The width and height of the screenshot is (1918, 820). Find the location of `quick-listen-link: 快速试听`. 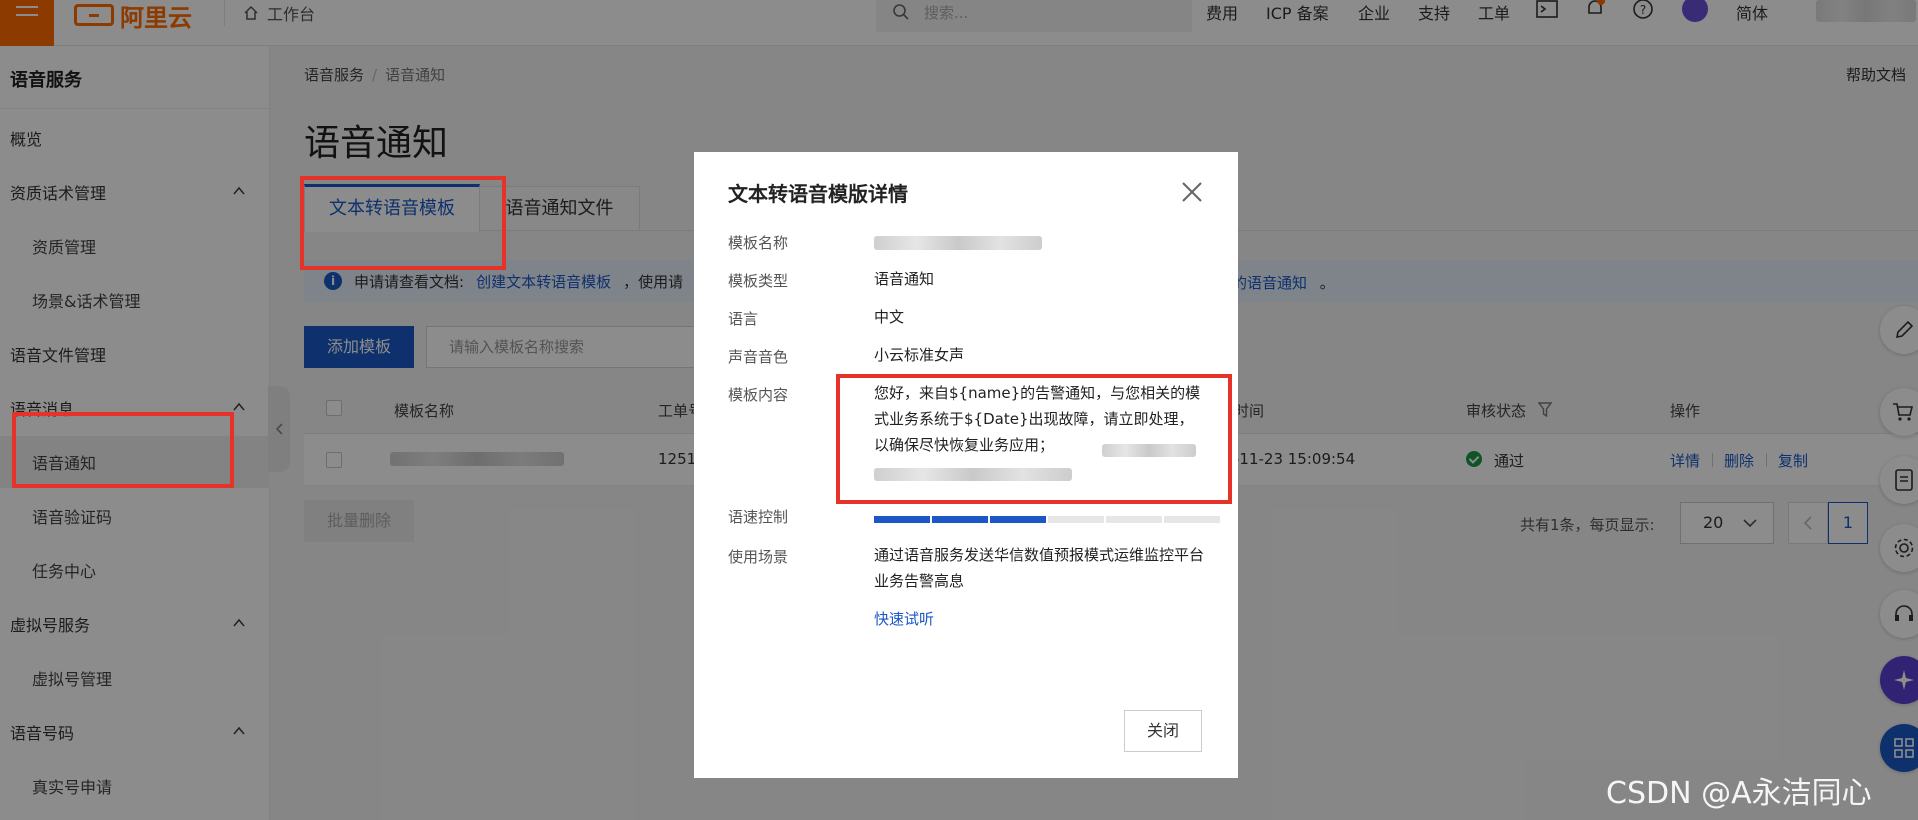

quick-listen-link: 快速试听 is located at coordinates (904, 618).